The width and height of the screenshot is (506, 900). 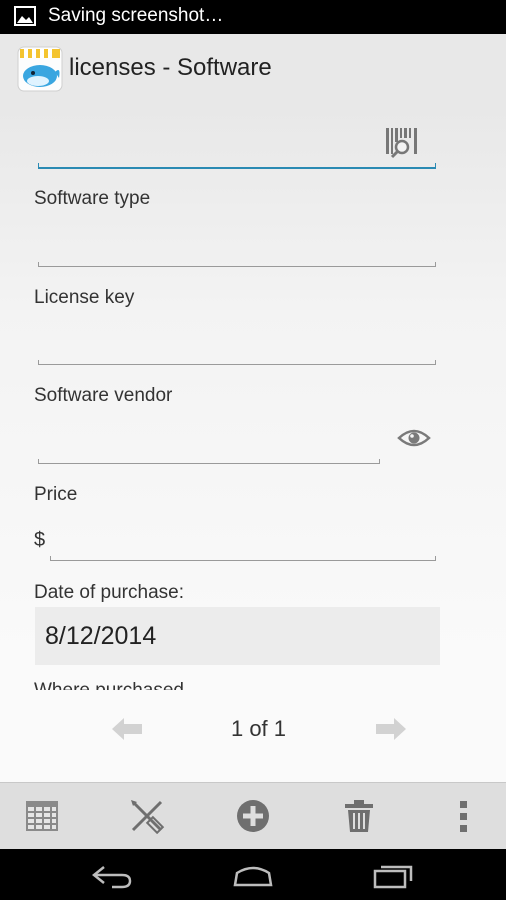 I want to click on page-title: licenses - Software, so click(x=170, y=67).